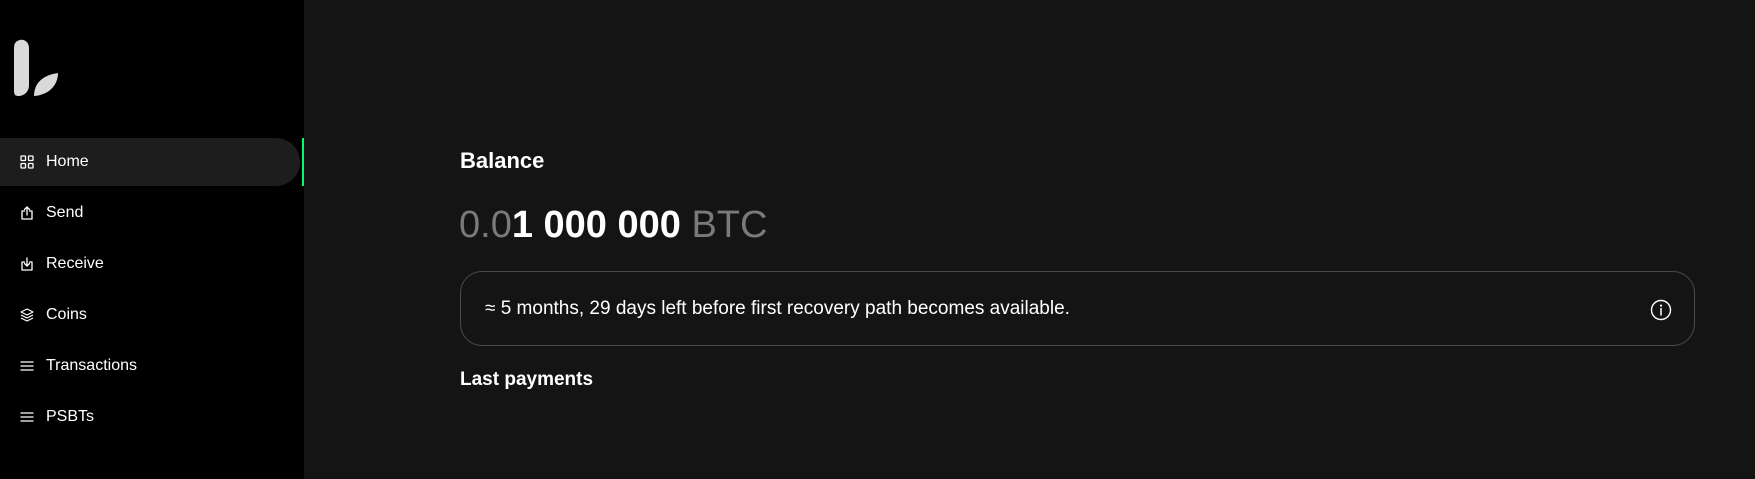 The width and height of the screenshot is (1755, 479). What do you see at coordinates (27, 213) in the screenshot?
I see `upload-icon` at bounding box center [27, 213].